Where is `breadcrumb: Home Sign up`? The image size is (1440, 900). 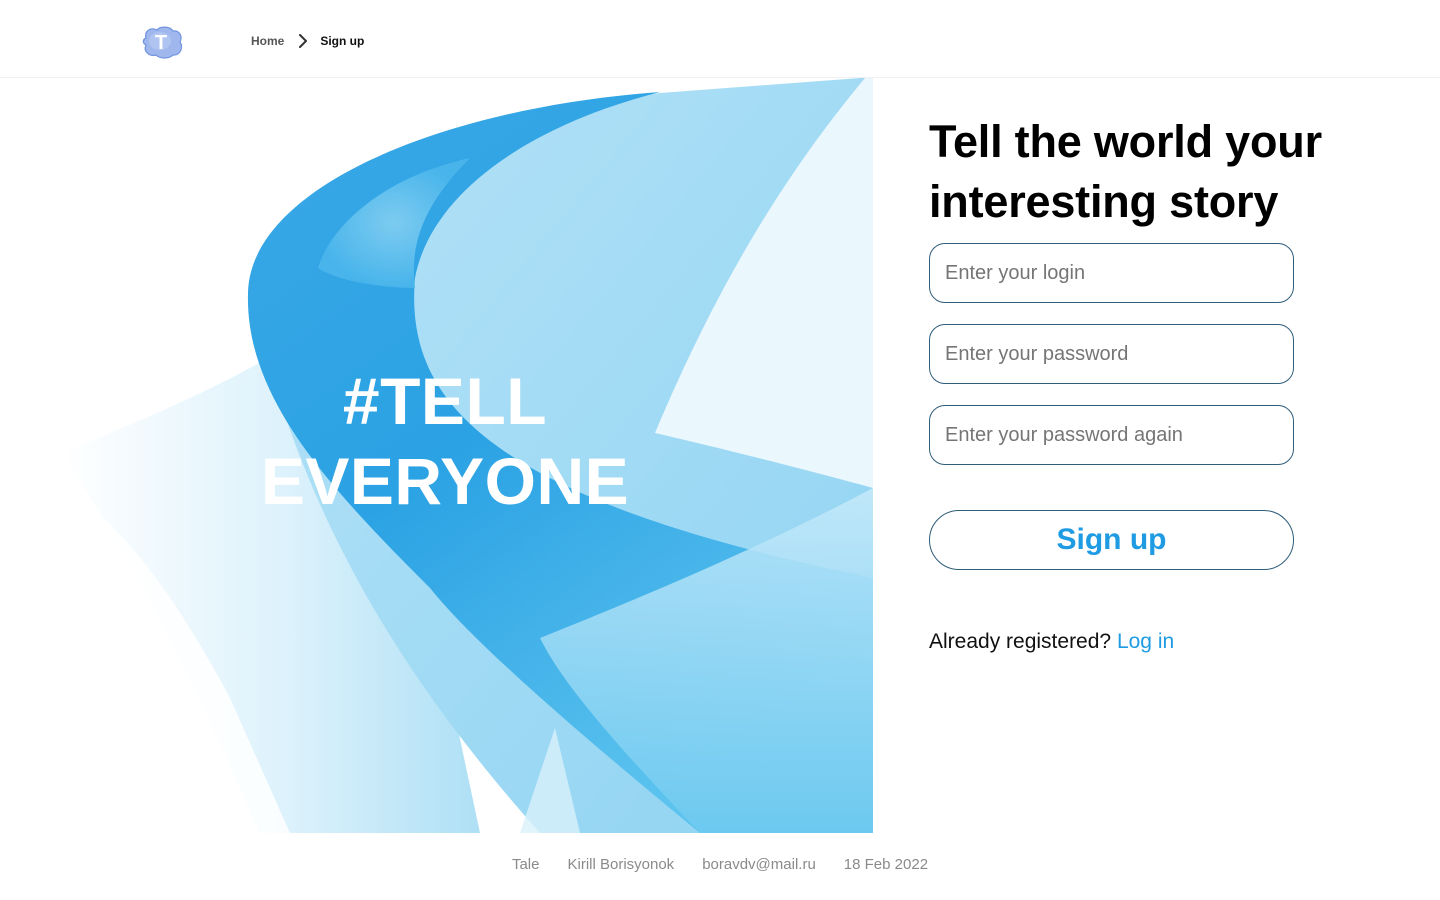
breadcrumb: Home Sign up is located at coordinates (307, 41).